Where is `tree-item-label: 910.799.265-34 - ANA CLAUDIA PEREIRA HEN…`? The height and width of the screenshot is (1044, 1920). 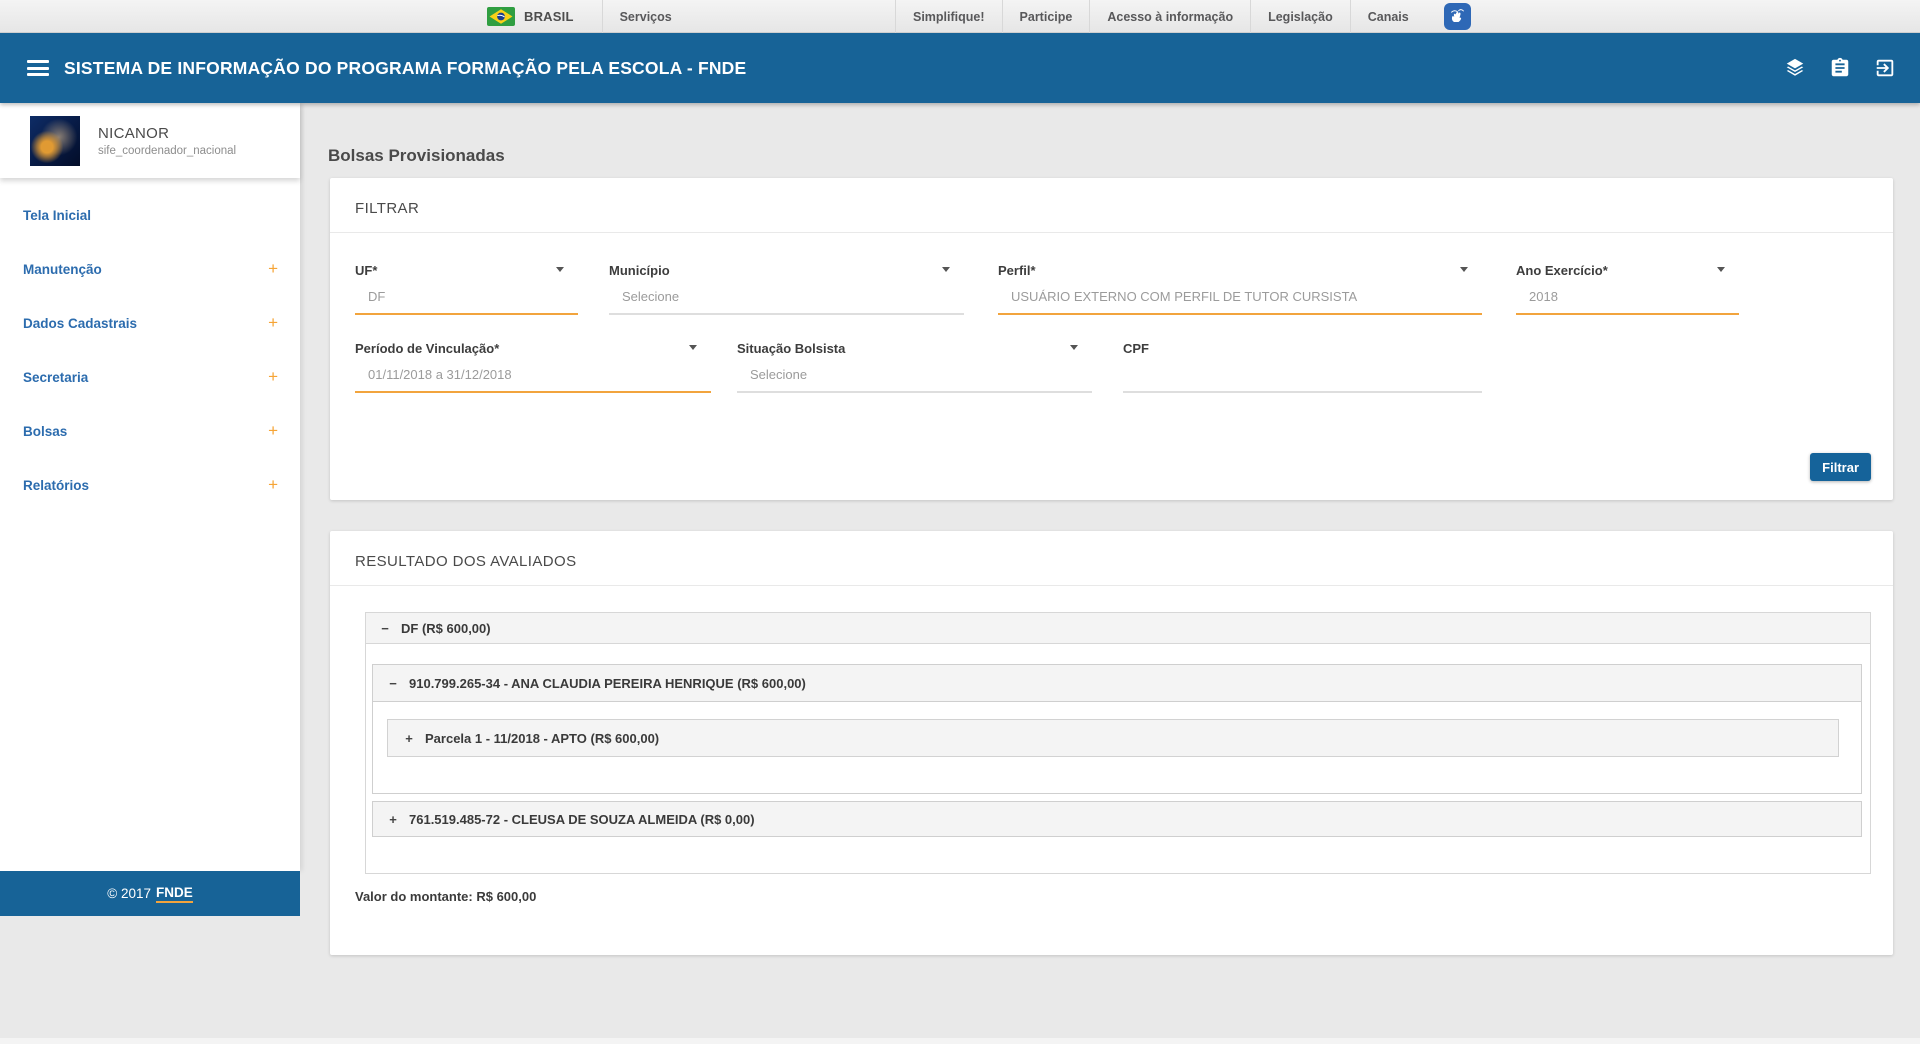 tree-item-label: 910.799.265-34 - ANA CLAUDIA PEREIRA HEN… is located at coordinates (607, 683).